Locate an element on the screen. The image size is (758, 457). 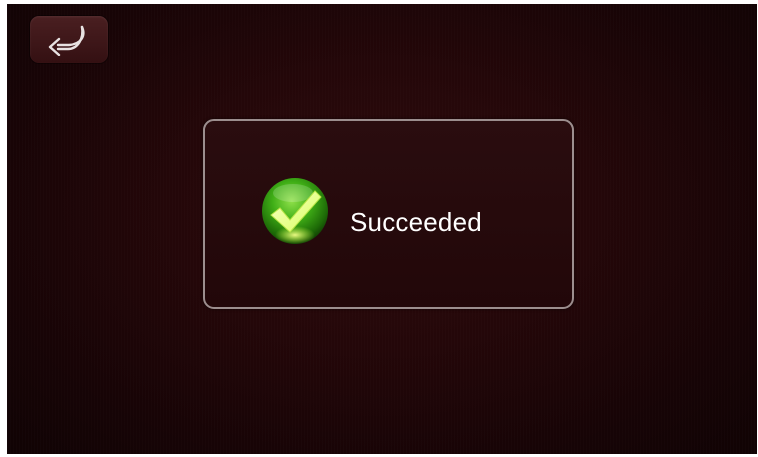
return-arrow-icon is located at coordinates (69, 40).